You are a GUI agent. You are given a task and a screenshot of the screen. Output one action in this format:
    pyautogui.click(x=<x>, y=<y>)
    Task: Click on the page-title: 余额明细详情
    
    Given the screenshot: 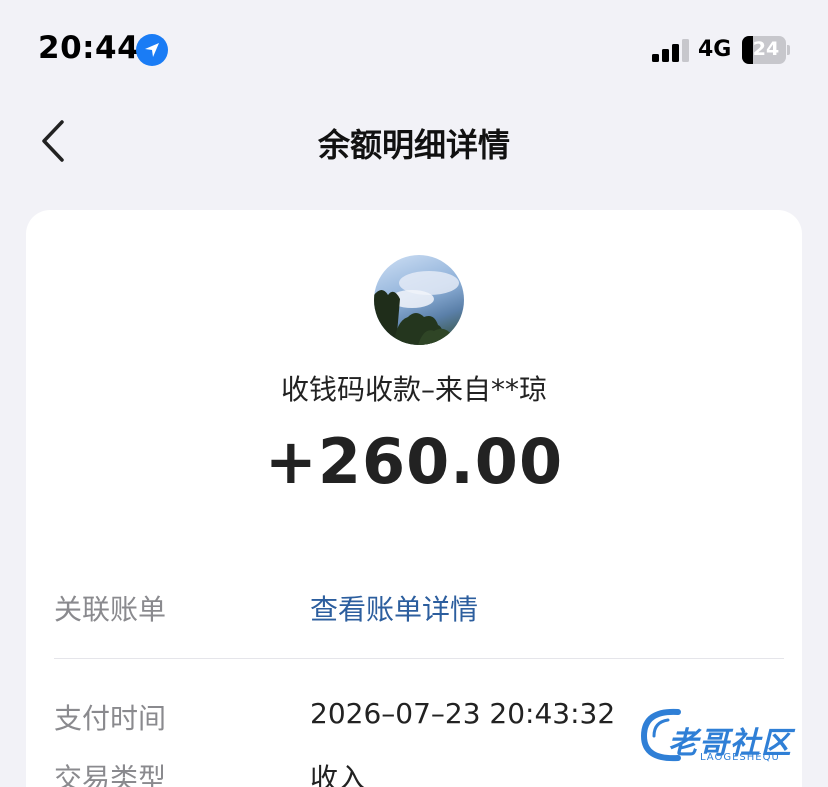 What is the action you would take?
    pyautogui.click(x=413, y=145)
    